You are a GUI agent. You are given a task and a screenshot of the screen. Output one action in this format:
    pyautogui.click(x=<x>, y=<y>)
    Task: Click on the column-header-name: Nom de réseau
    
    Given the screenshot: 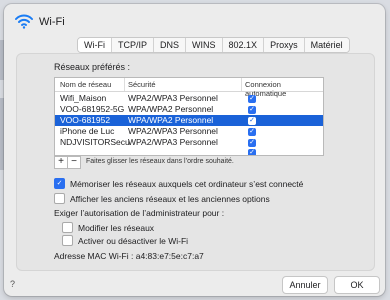 What is the action you would take?
    pyautogui.click(x=85, y=84)
    